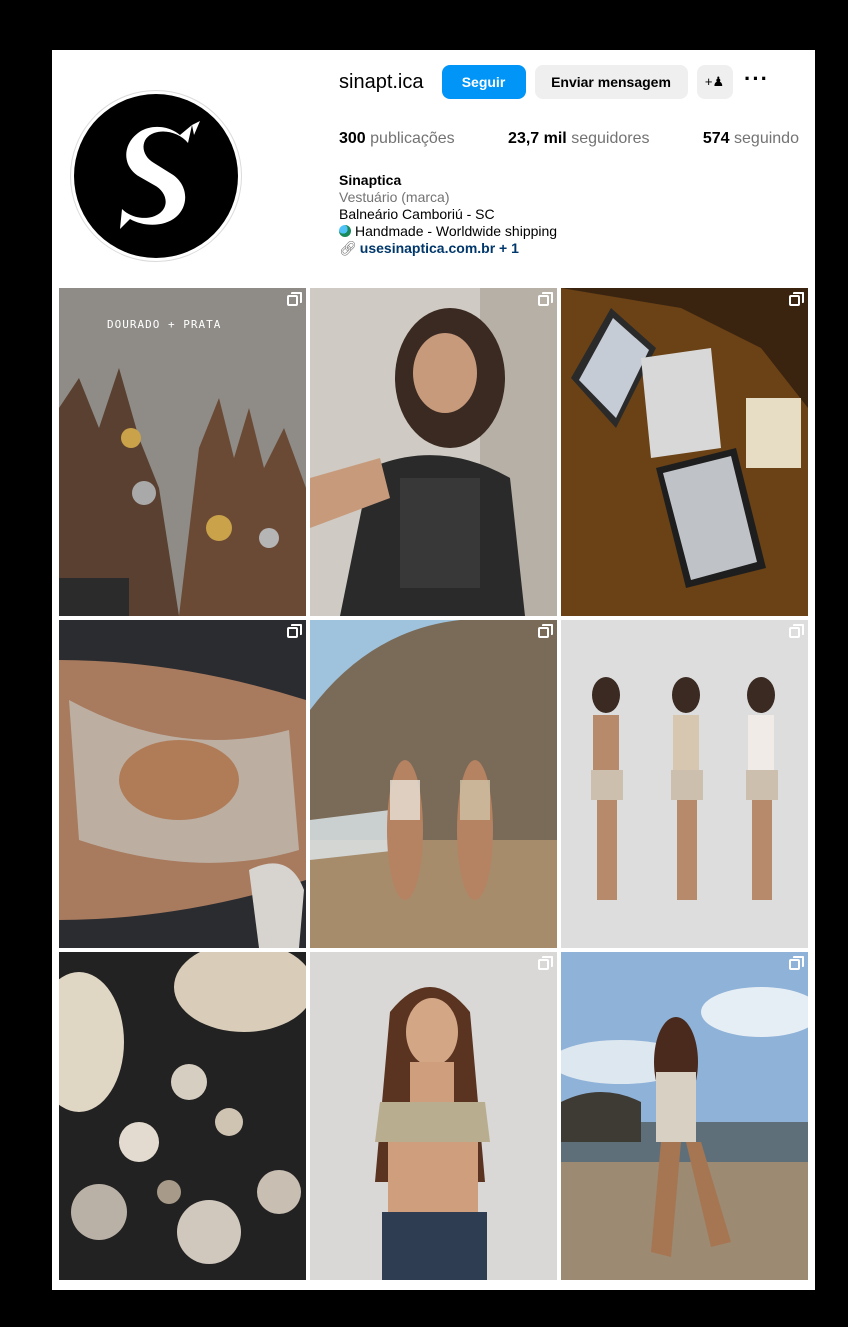 The width and height of the screenshot is (848, 1327). What do you see at coordinates (160, 175) in the screenshot?
I see `s-logo-icon` at bounding box center [160, 175].